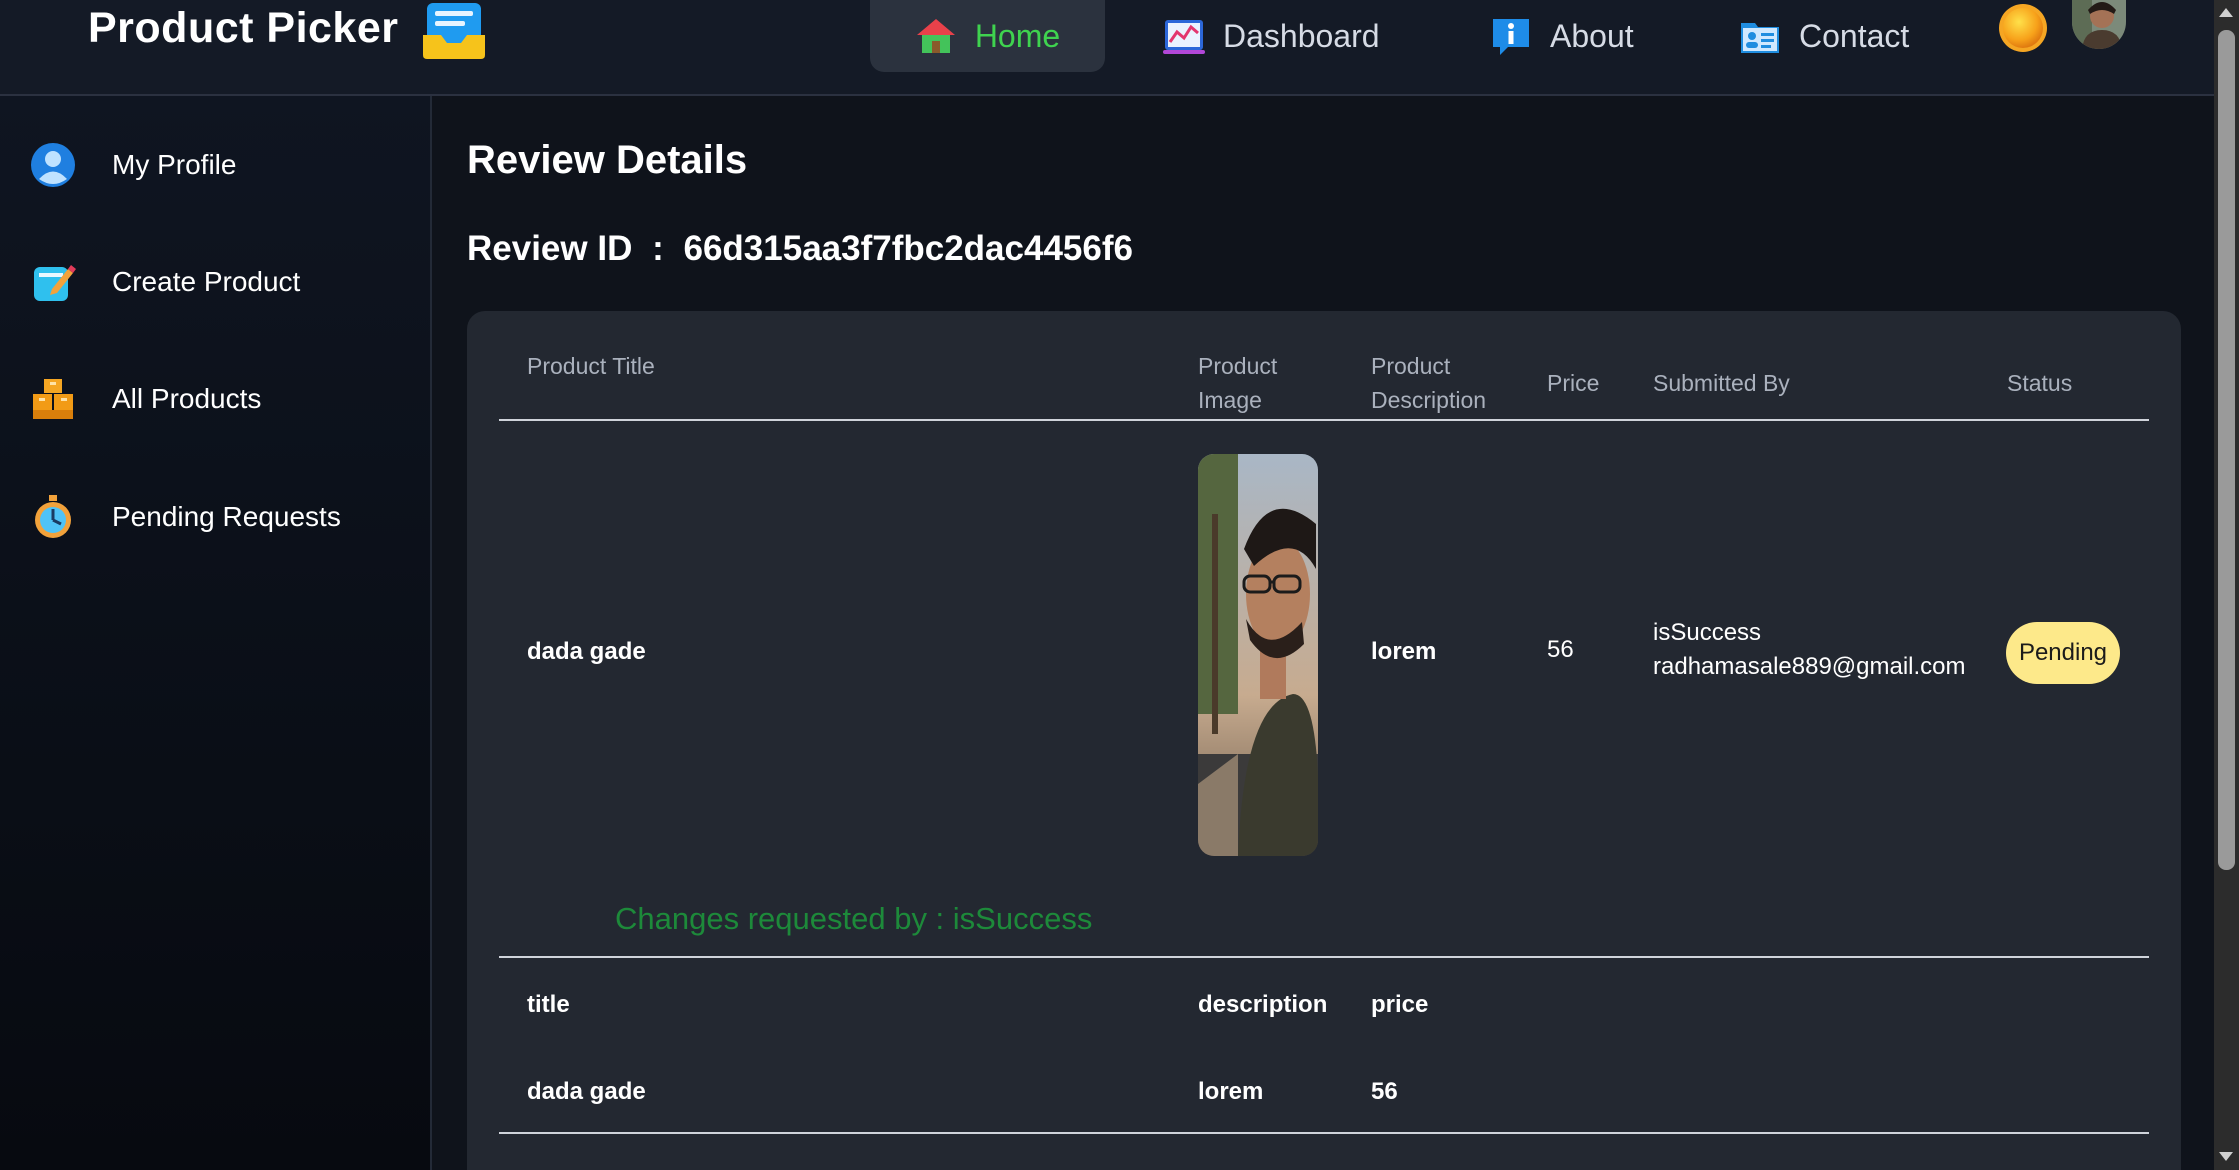  I want to click on sidebar-item-label: Create Product, so click(206, 281).